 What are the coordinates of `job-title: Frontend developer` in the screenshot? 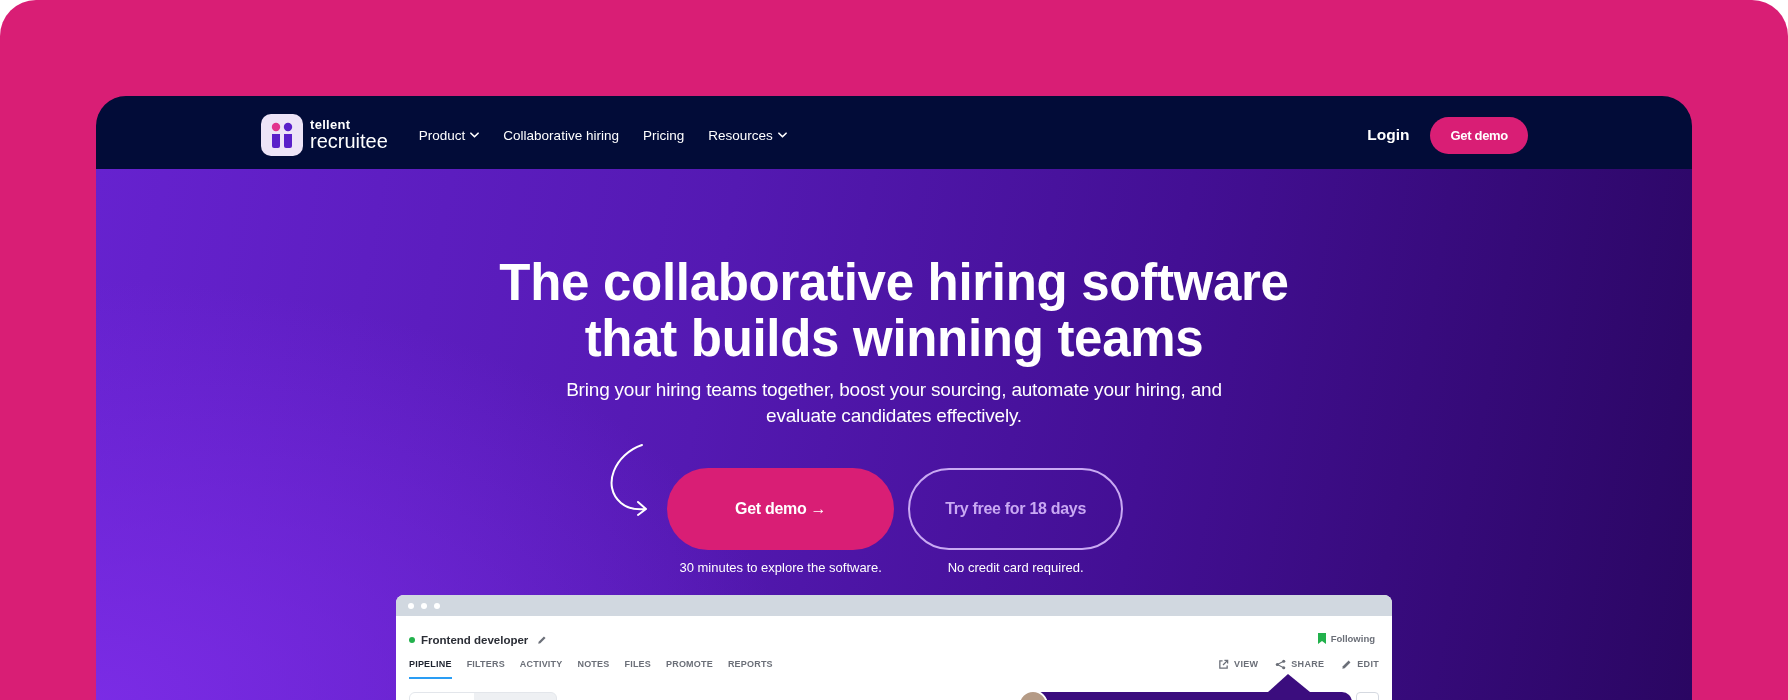 It's located at (475, 640).